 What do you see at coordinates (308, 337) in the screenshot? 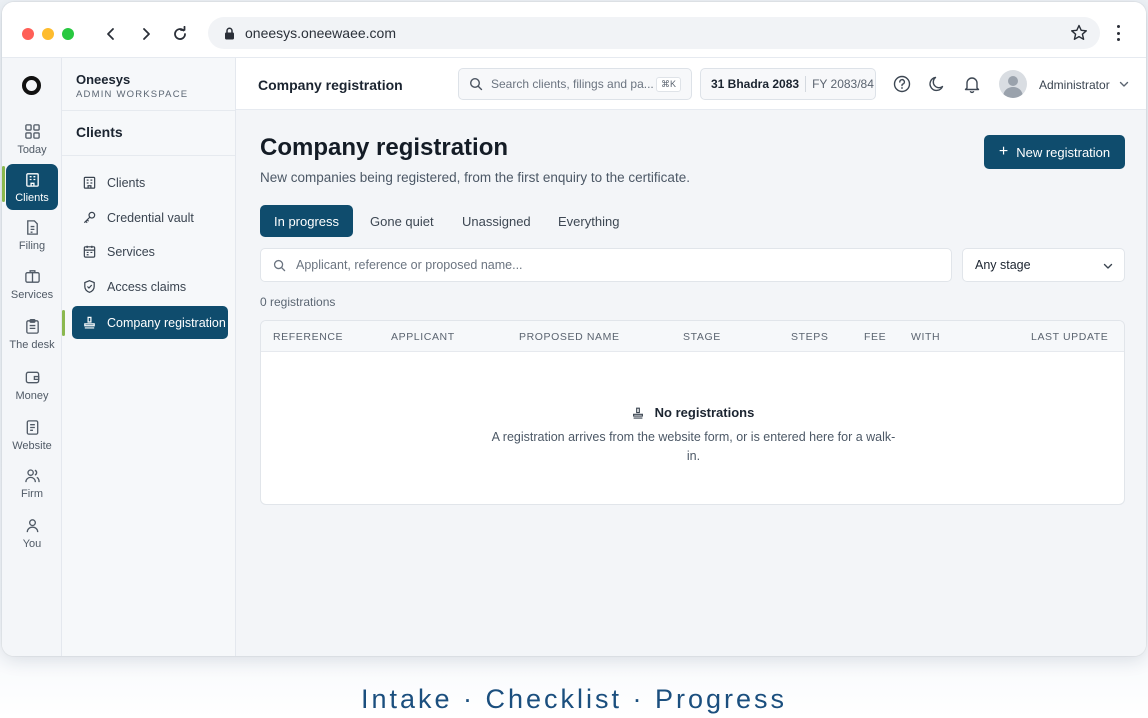
I see `column-header: REFERENCE` at bounding box center [308, 337].